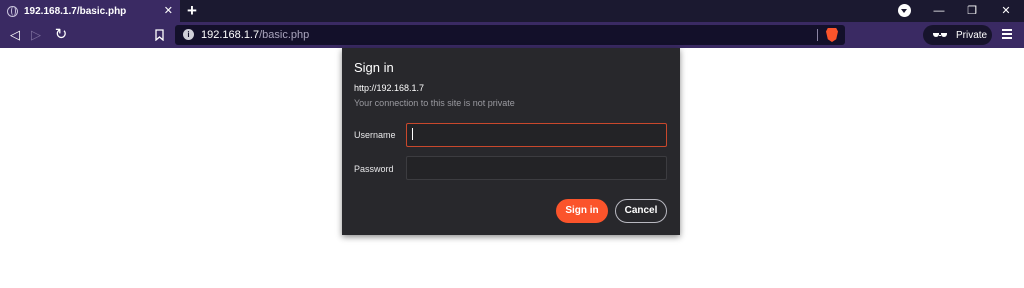 This screenshot has height=288, width=1024. I want to click on url-text: 192.168.1.7/basic.php, so click(255, 35).